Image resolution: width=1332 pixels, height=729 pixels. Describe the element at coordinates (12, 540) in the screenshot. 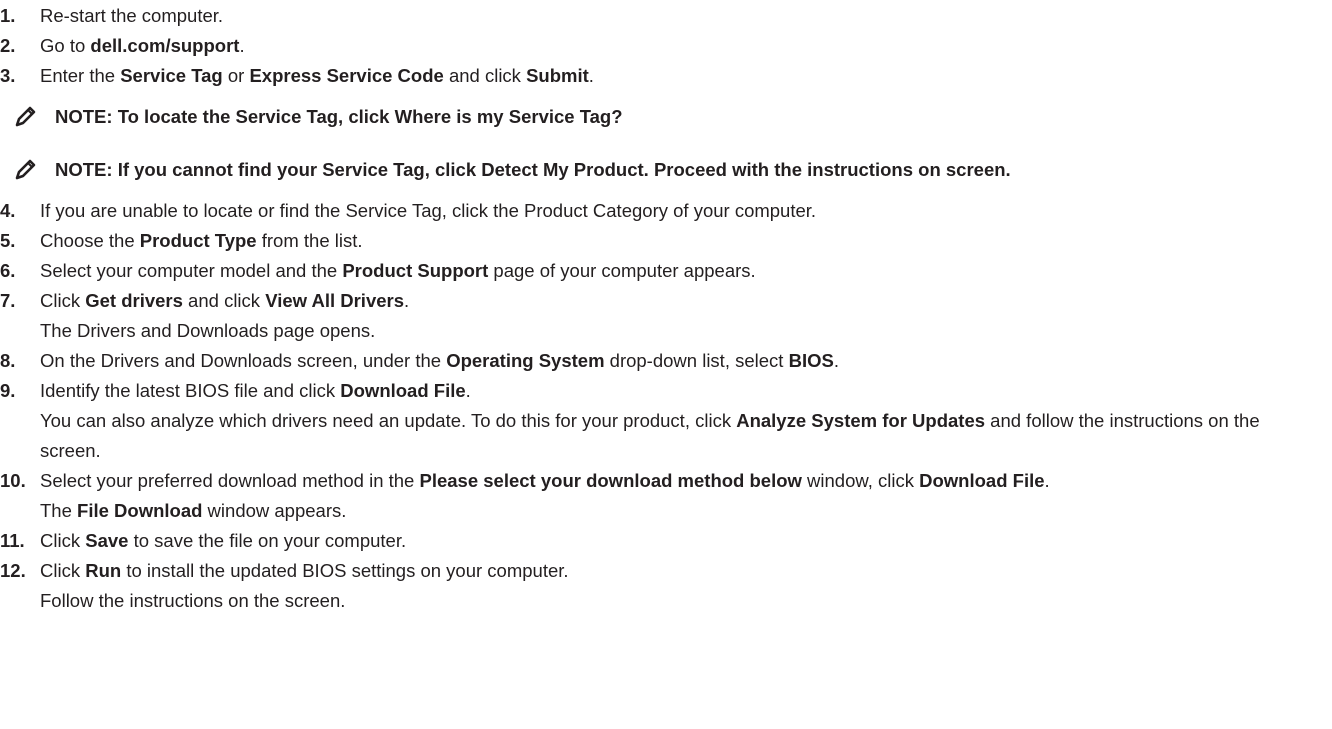

I see `step-number: 11.` at that location.